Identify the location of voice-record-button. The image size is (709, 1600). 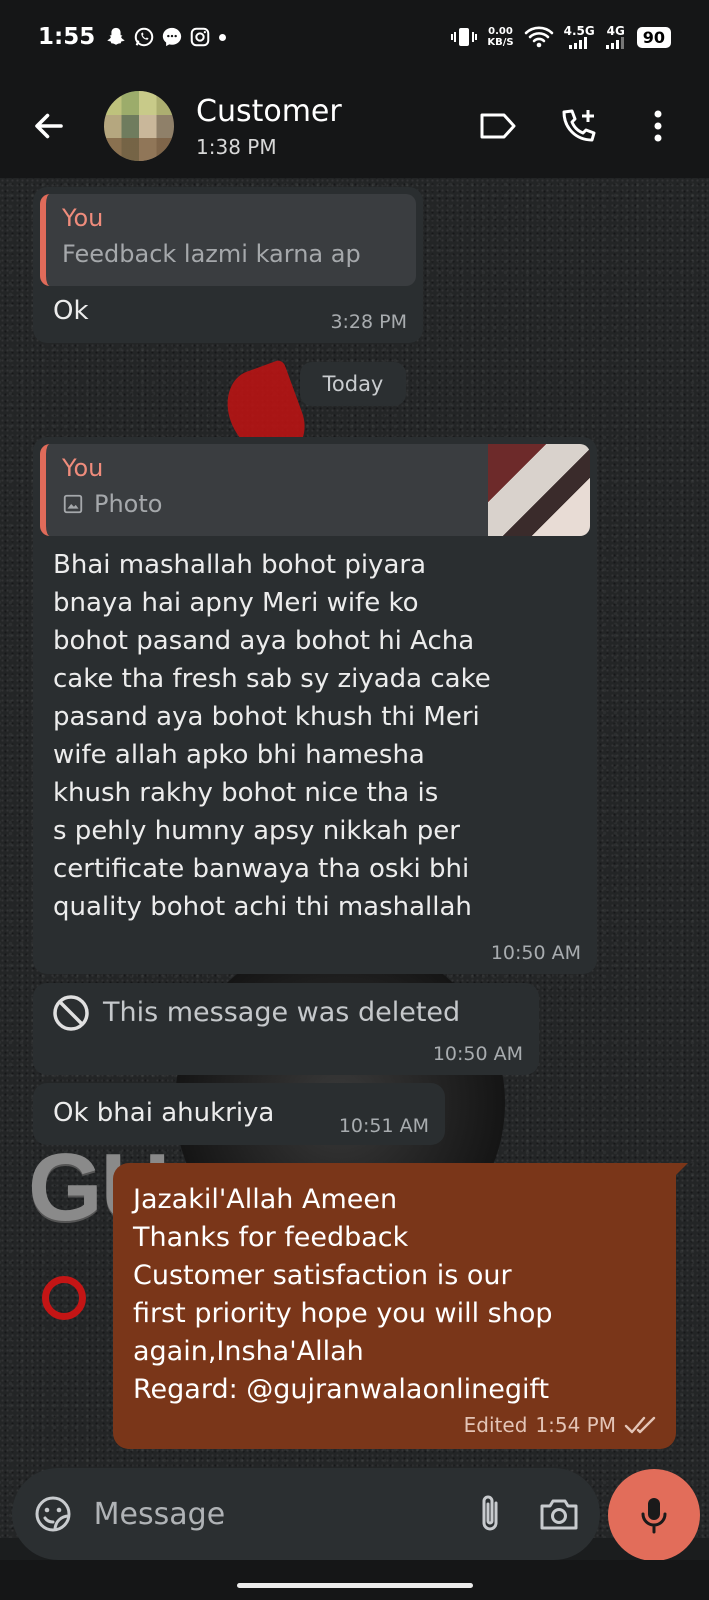
(654, 1515).